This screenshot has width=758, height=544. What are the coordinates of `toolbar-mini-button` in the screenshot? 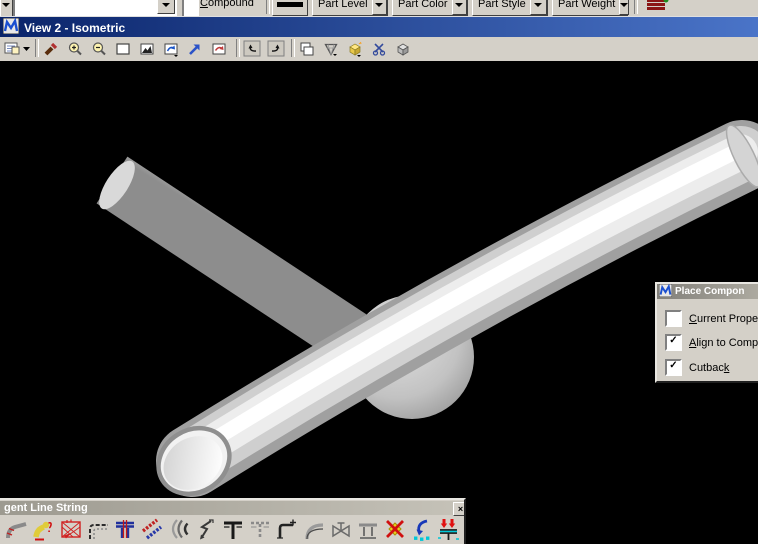 It's located at (6, 8).